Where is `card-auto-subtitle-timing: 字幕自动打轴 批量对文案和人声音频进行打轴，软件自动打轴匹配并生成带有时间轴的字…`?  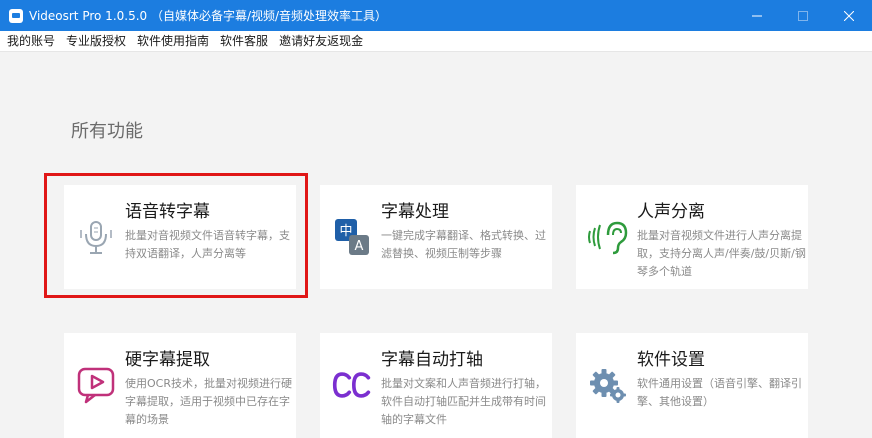 card-auto-subtitle-timing: 字幕自动打轴 批量对文案和人声音频进行打轴，软件自动打轴匹配并生成带有时间轴的字… is located at coordinates (436, 385).